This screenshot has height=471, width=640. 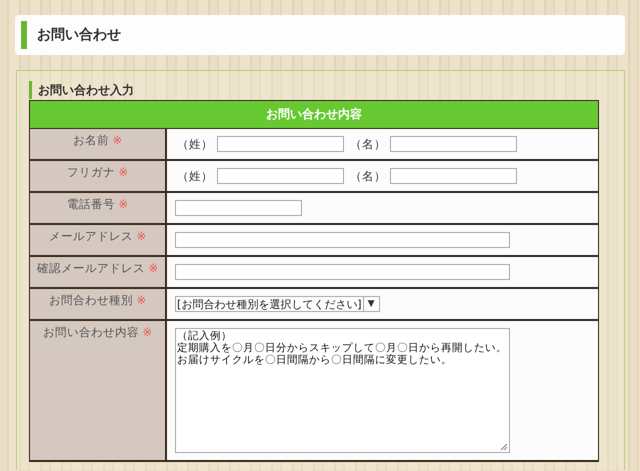 What do you see at coordinates (314, 360) in the screenshot?
I see `textarea-line: お届けサイクルを〇日間隔から〇日間隔に変更したい。` at bounding box center [314, 360].